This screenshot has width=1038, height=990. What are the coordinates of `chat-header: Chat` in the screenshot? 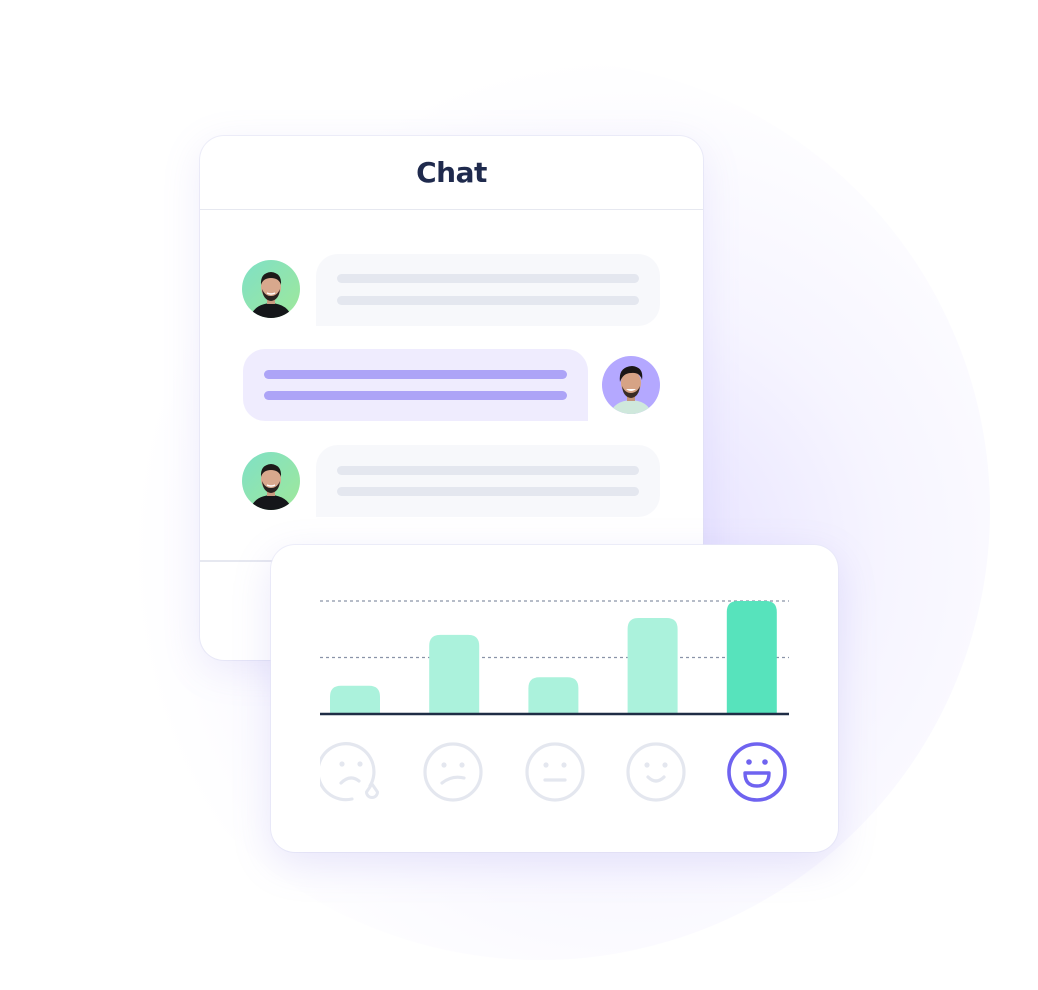 It's located at (451, 173).